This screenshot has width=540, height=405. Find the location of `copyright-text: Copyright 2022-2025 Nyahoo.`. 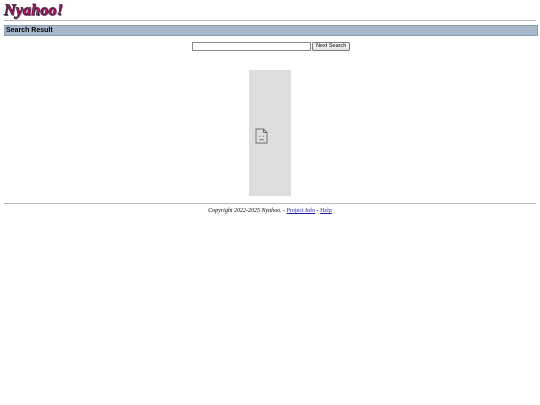

copyright-text: Copyright 2022-2025 Nyahoo. is located at coordinates (245, 211).